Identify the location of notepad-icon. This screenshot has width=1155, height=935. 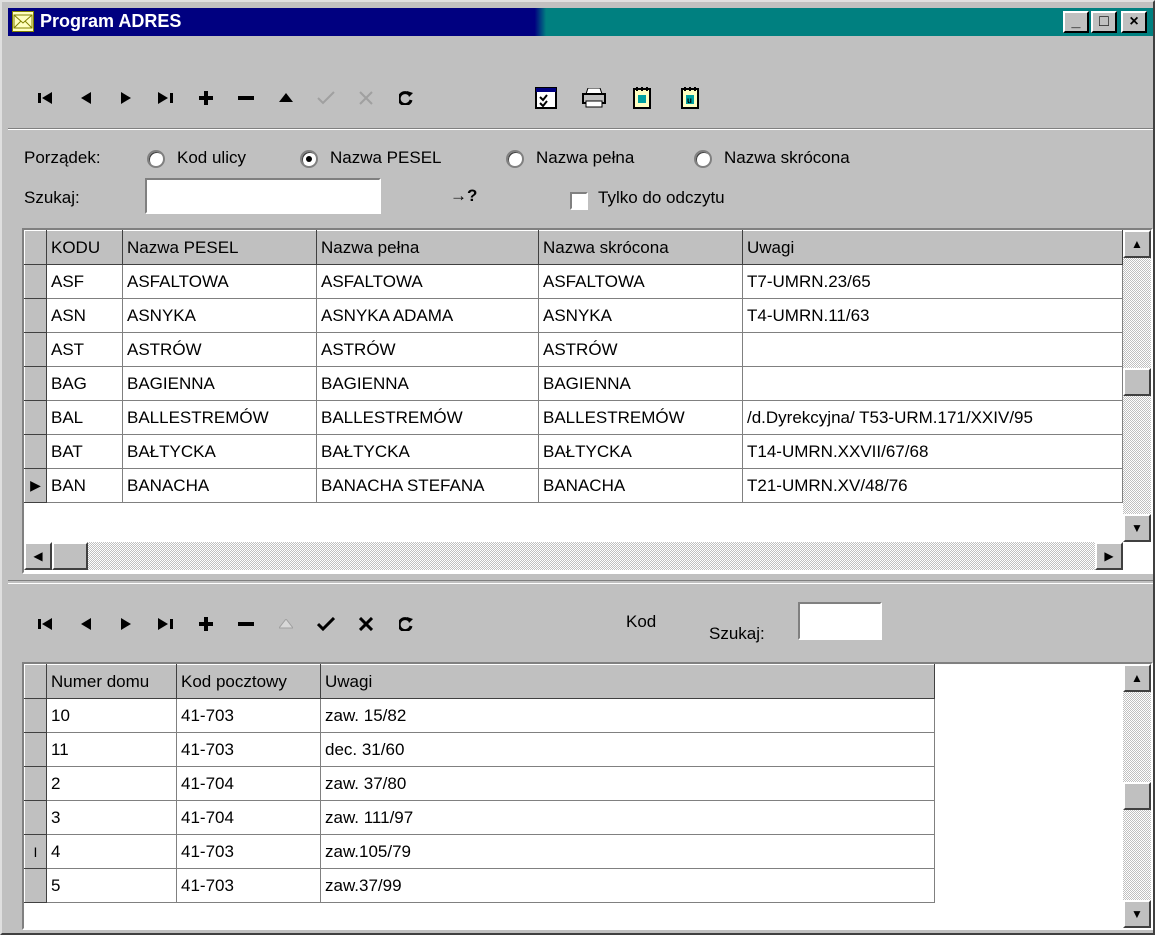
(642, 98).